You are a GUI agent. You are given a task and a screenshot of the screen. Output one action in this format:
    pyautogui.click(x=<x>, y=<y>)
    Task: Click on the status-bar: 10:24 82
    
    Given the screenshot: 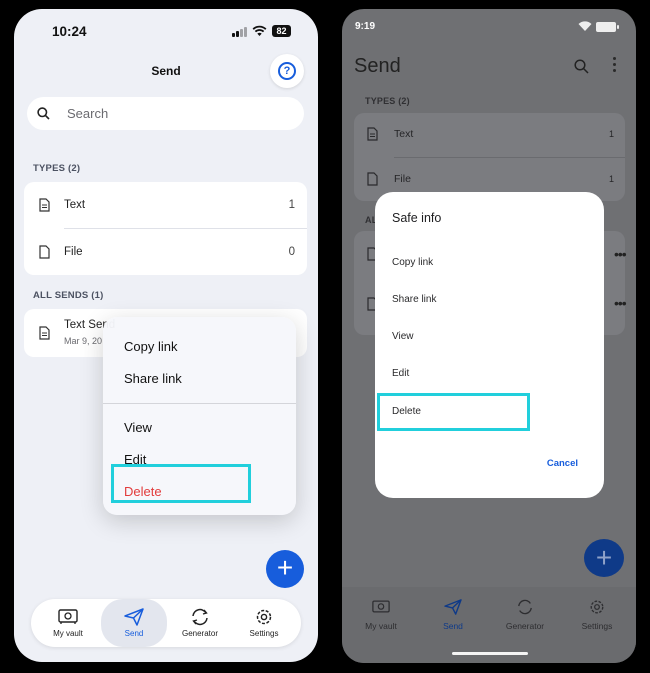 What is the action you would take?
    pyautogui.click(x=166, y=31)
    